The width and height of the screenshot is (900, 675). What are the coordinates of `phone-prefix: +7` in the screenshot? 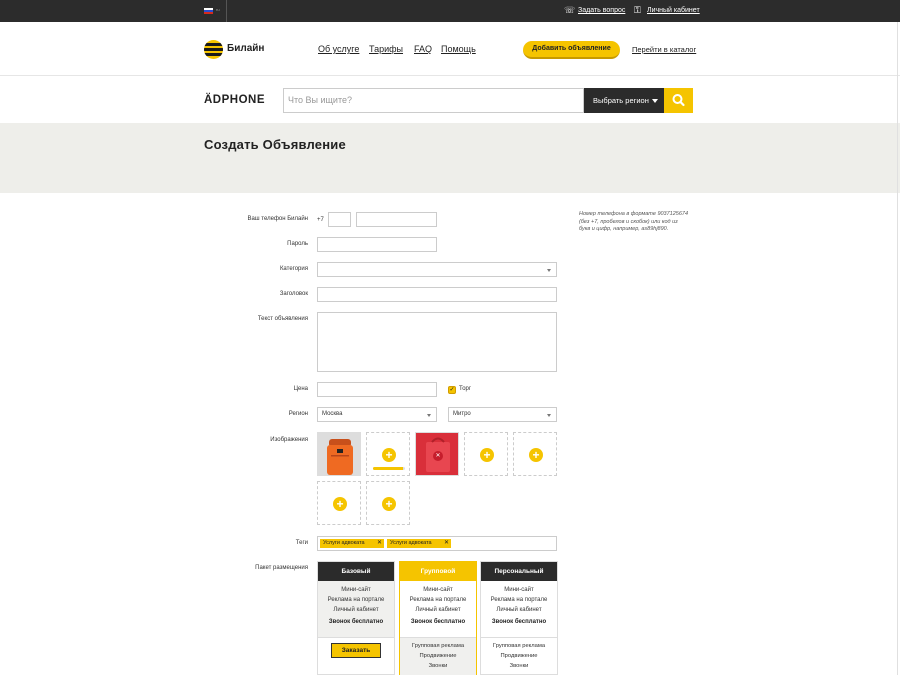 It's located at (320, 220).